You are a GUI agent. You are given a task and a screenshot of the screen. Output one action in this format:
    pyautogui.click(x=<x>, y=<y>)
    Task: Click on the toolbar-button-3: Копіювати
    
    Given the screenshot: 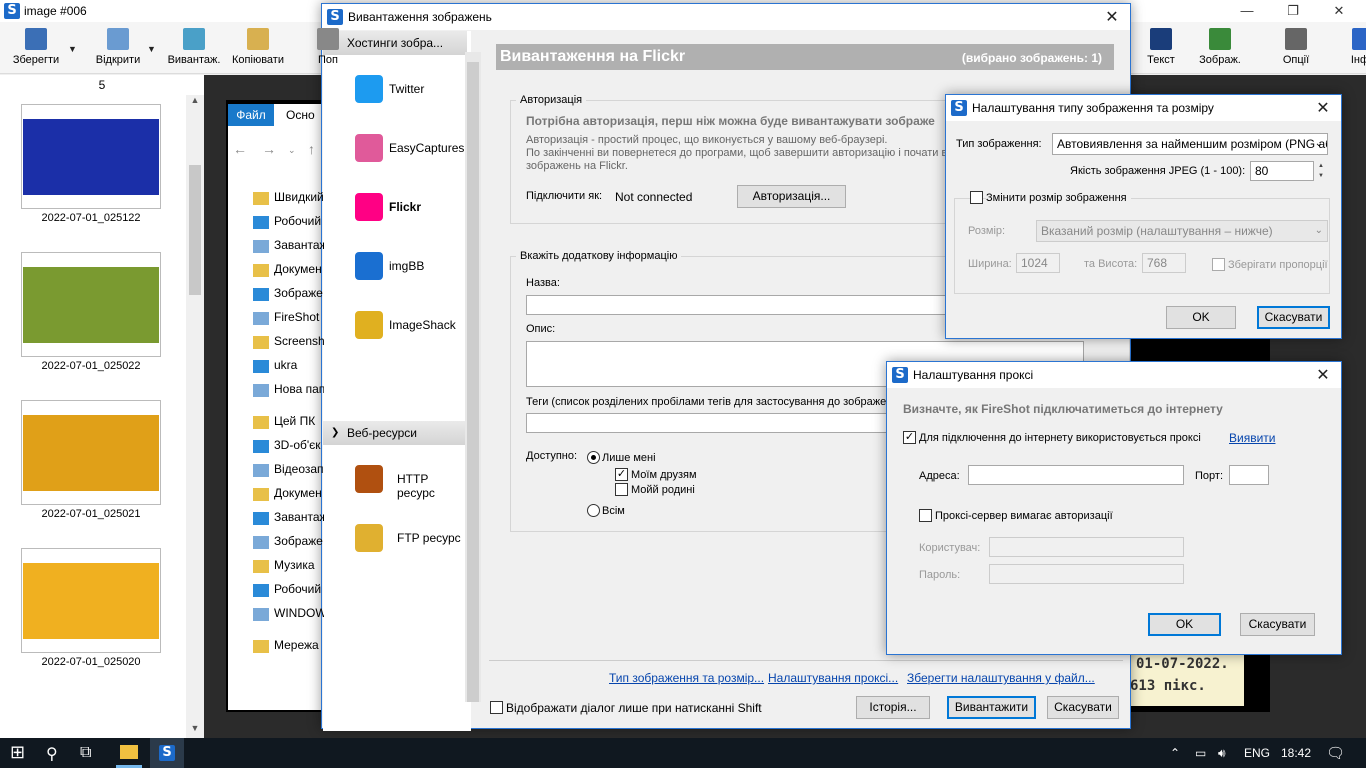 What is the action you would take?
    pyautogui.click(x=258, y=50)
    